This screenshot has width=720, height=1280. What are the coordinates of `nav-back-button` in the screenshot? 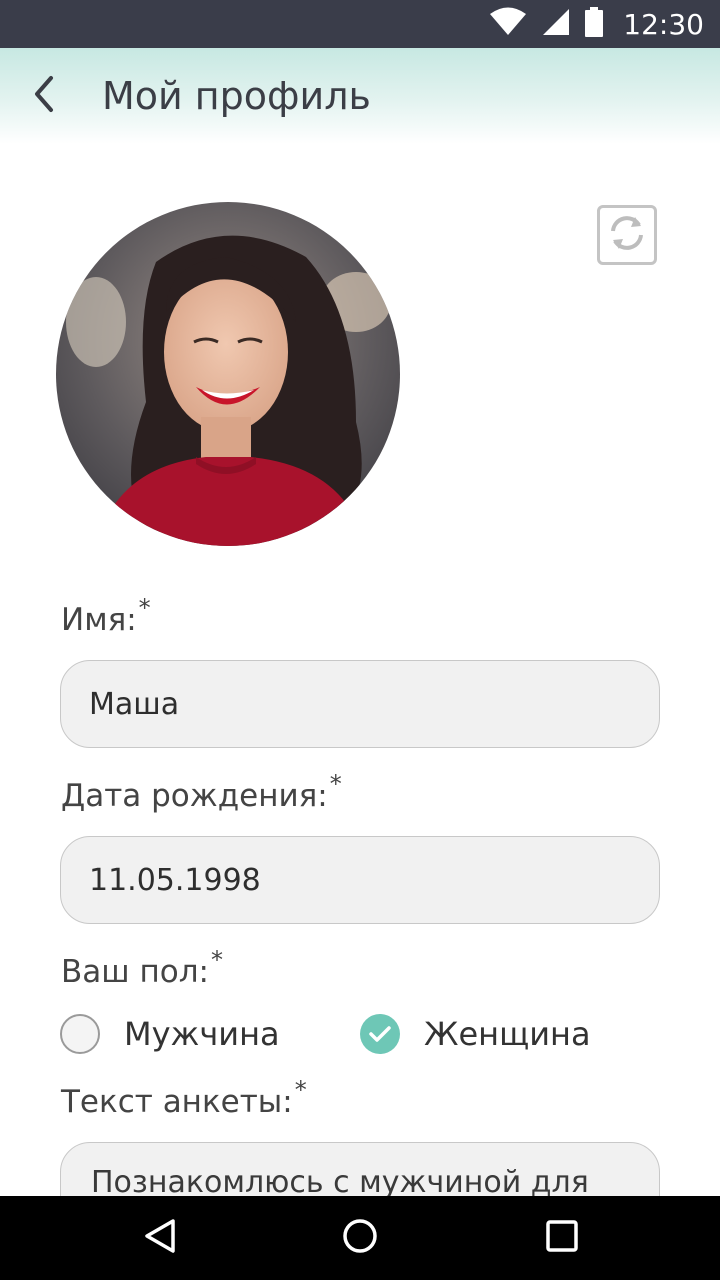 It's located at (160, 1238).